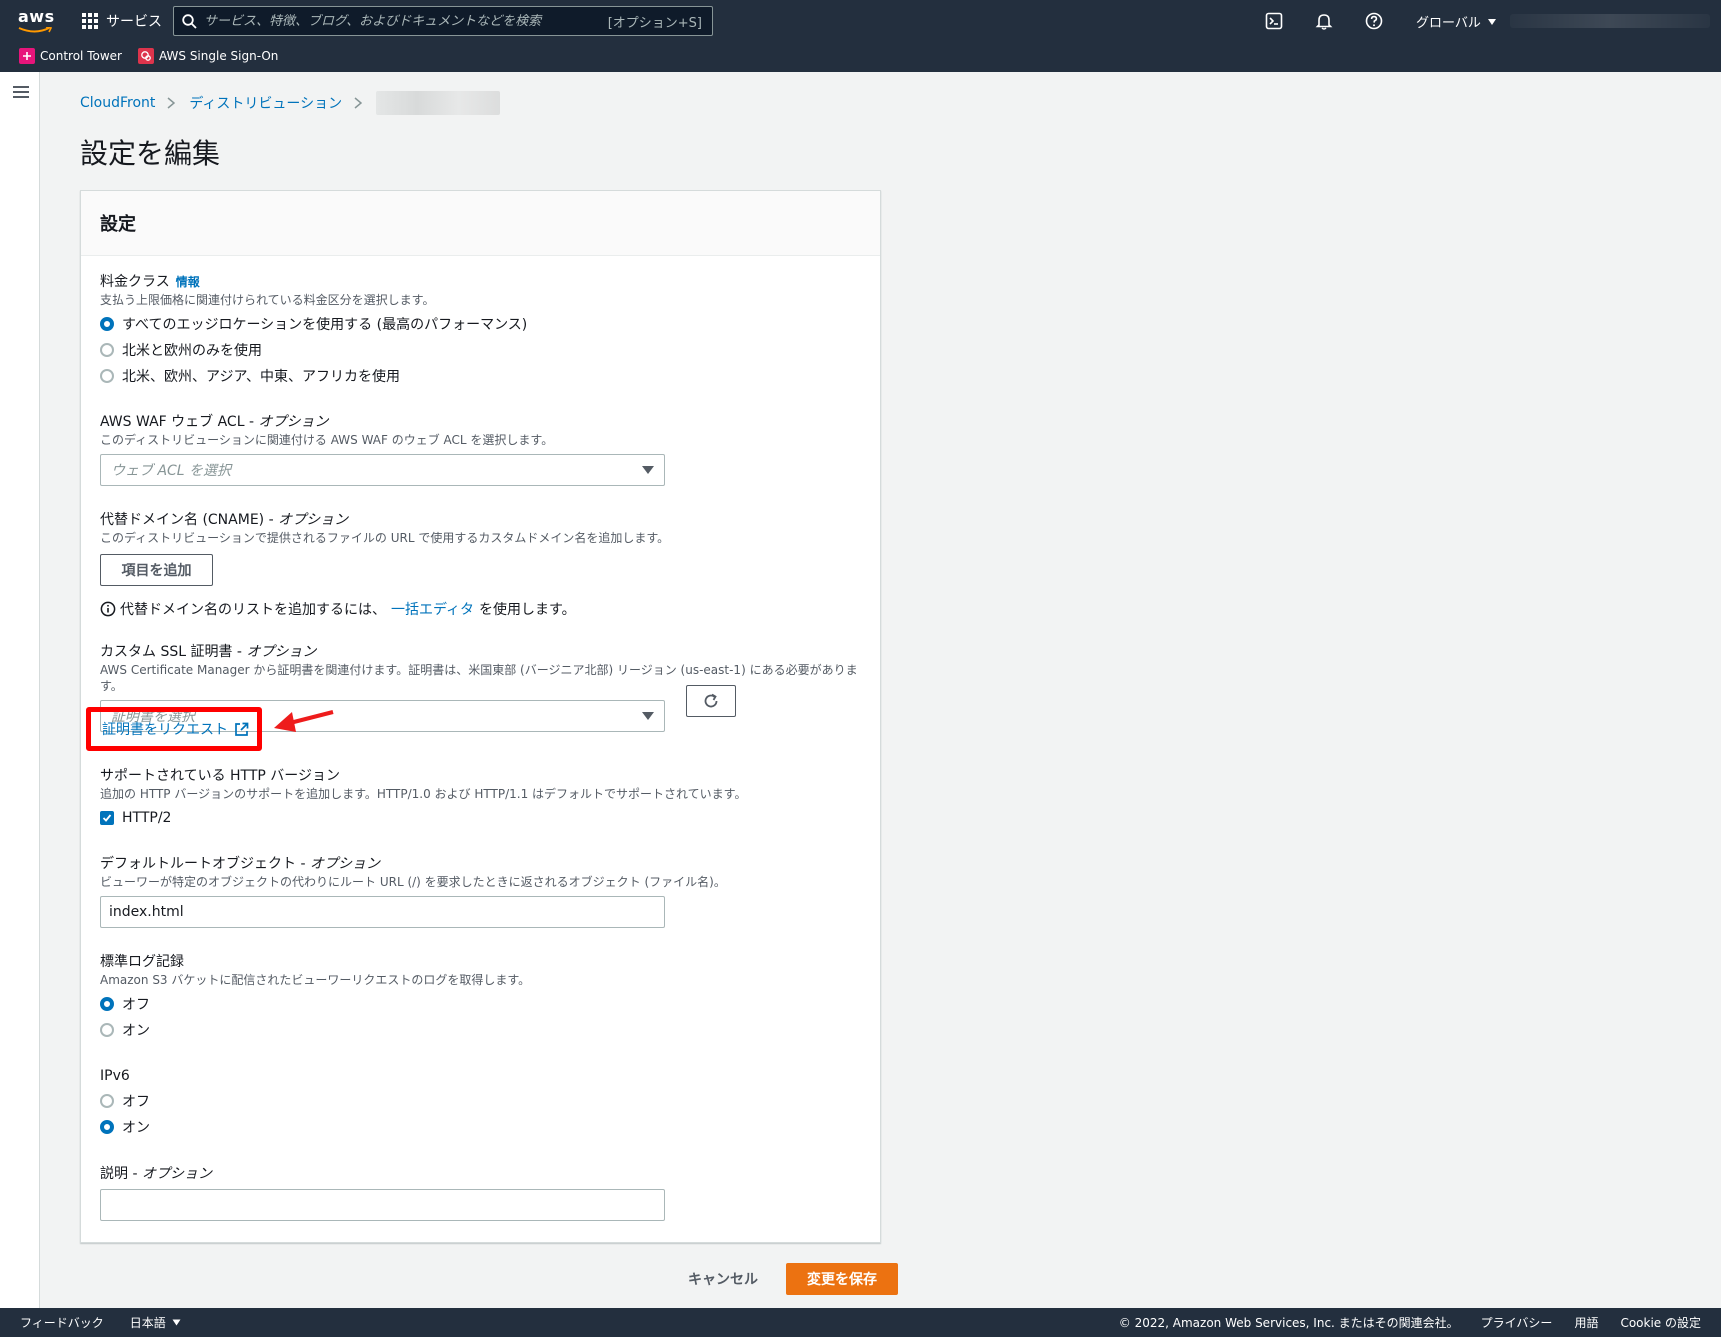 Image resolution: width=1721 pixels, height=1337 pixels. I want to click on check-icon, so click(107, 818).